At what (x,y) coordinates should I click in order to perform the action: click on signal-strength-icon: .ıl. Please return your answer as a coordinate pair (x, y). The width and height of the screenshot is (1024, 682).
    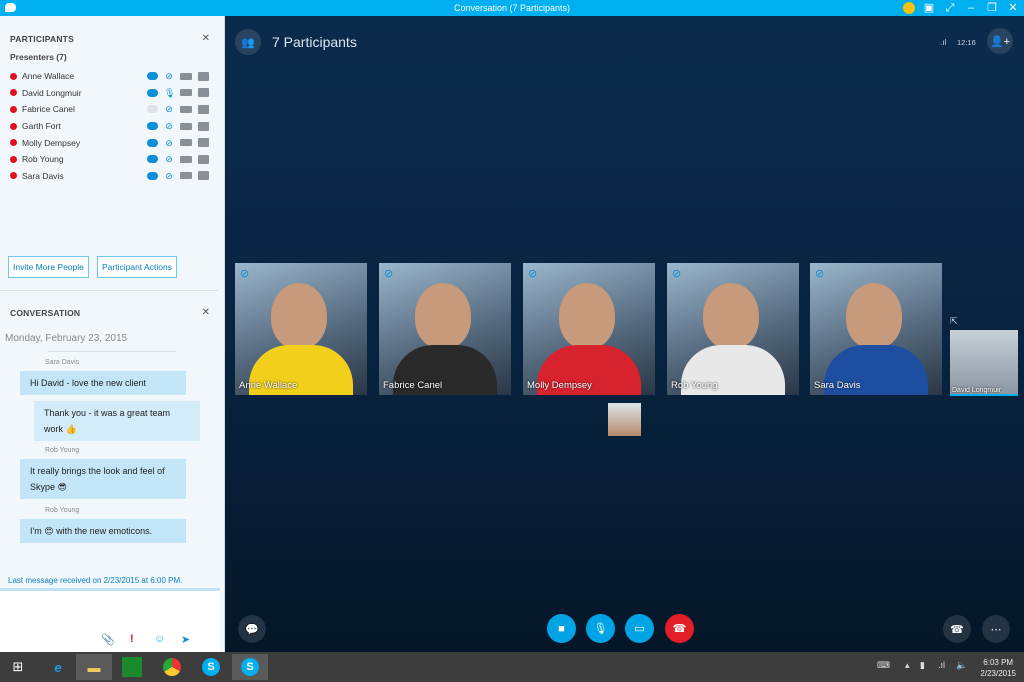
    Looking at the image, I should click on (943, 42).